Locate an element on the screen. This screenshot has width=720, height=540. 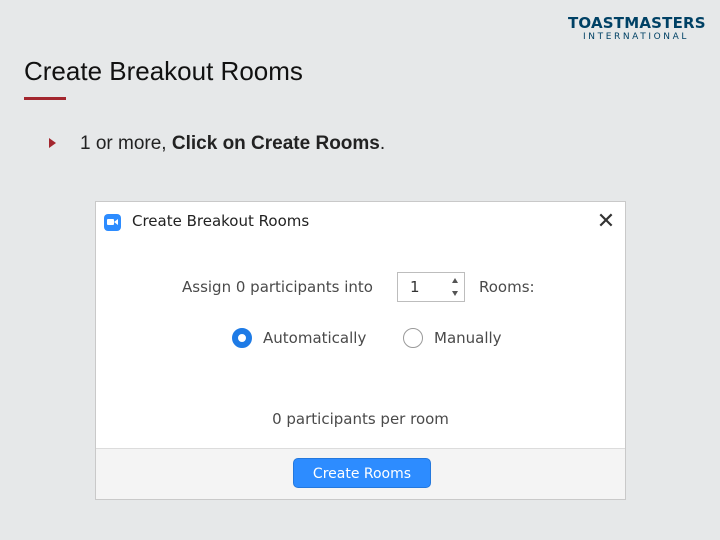
dialog-footer: Create Rooms is located at coordinates (360, 473).